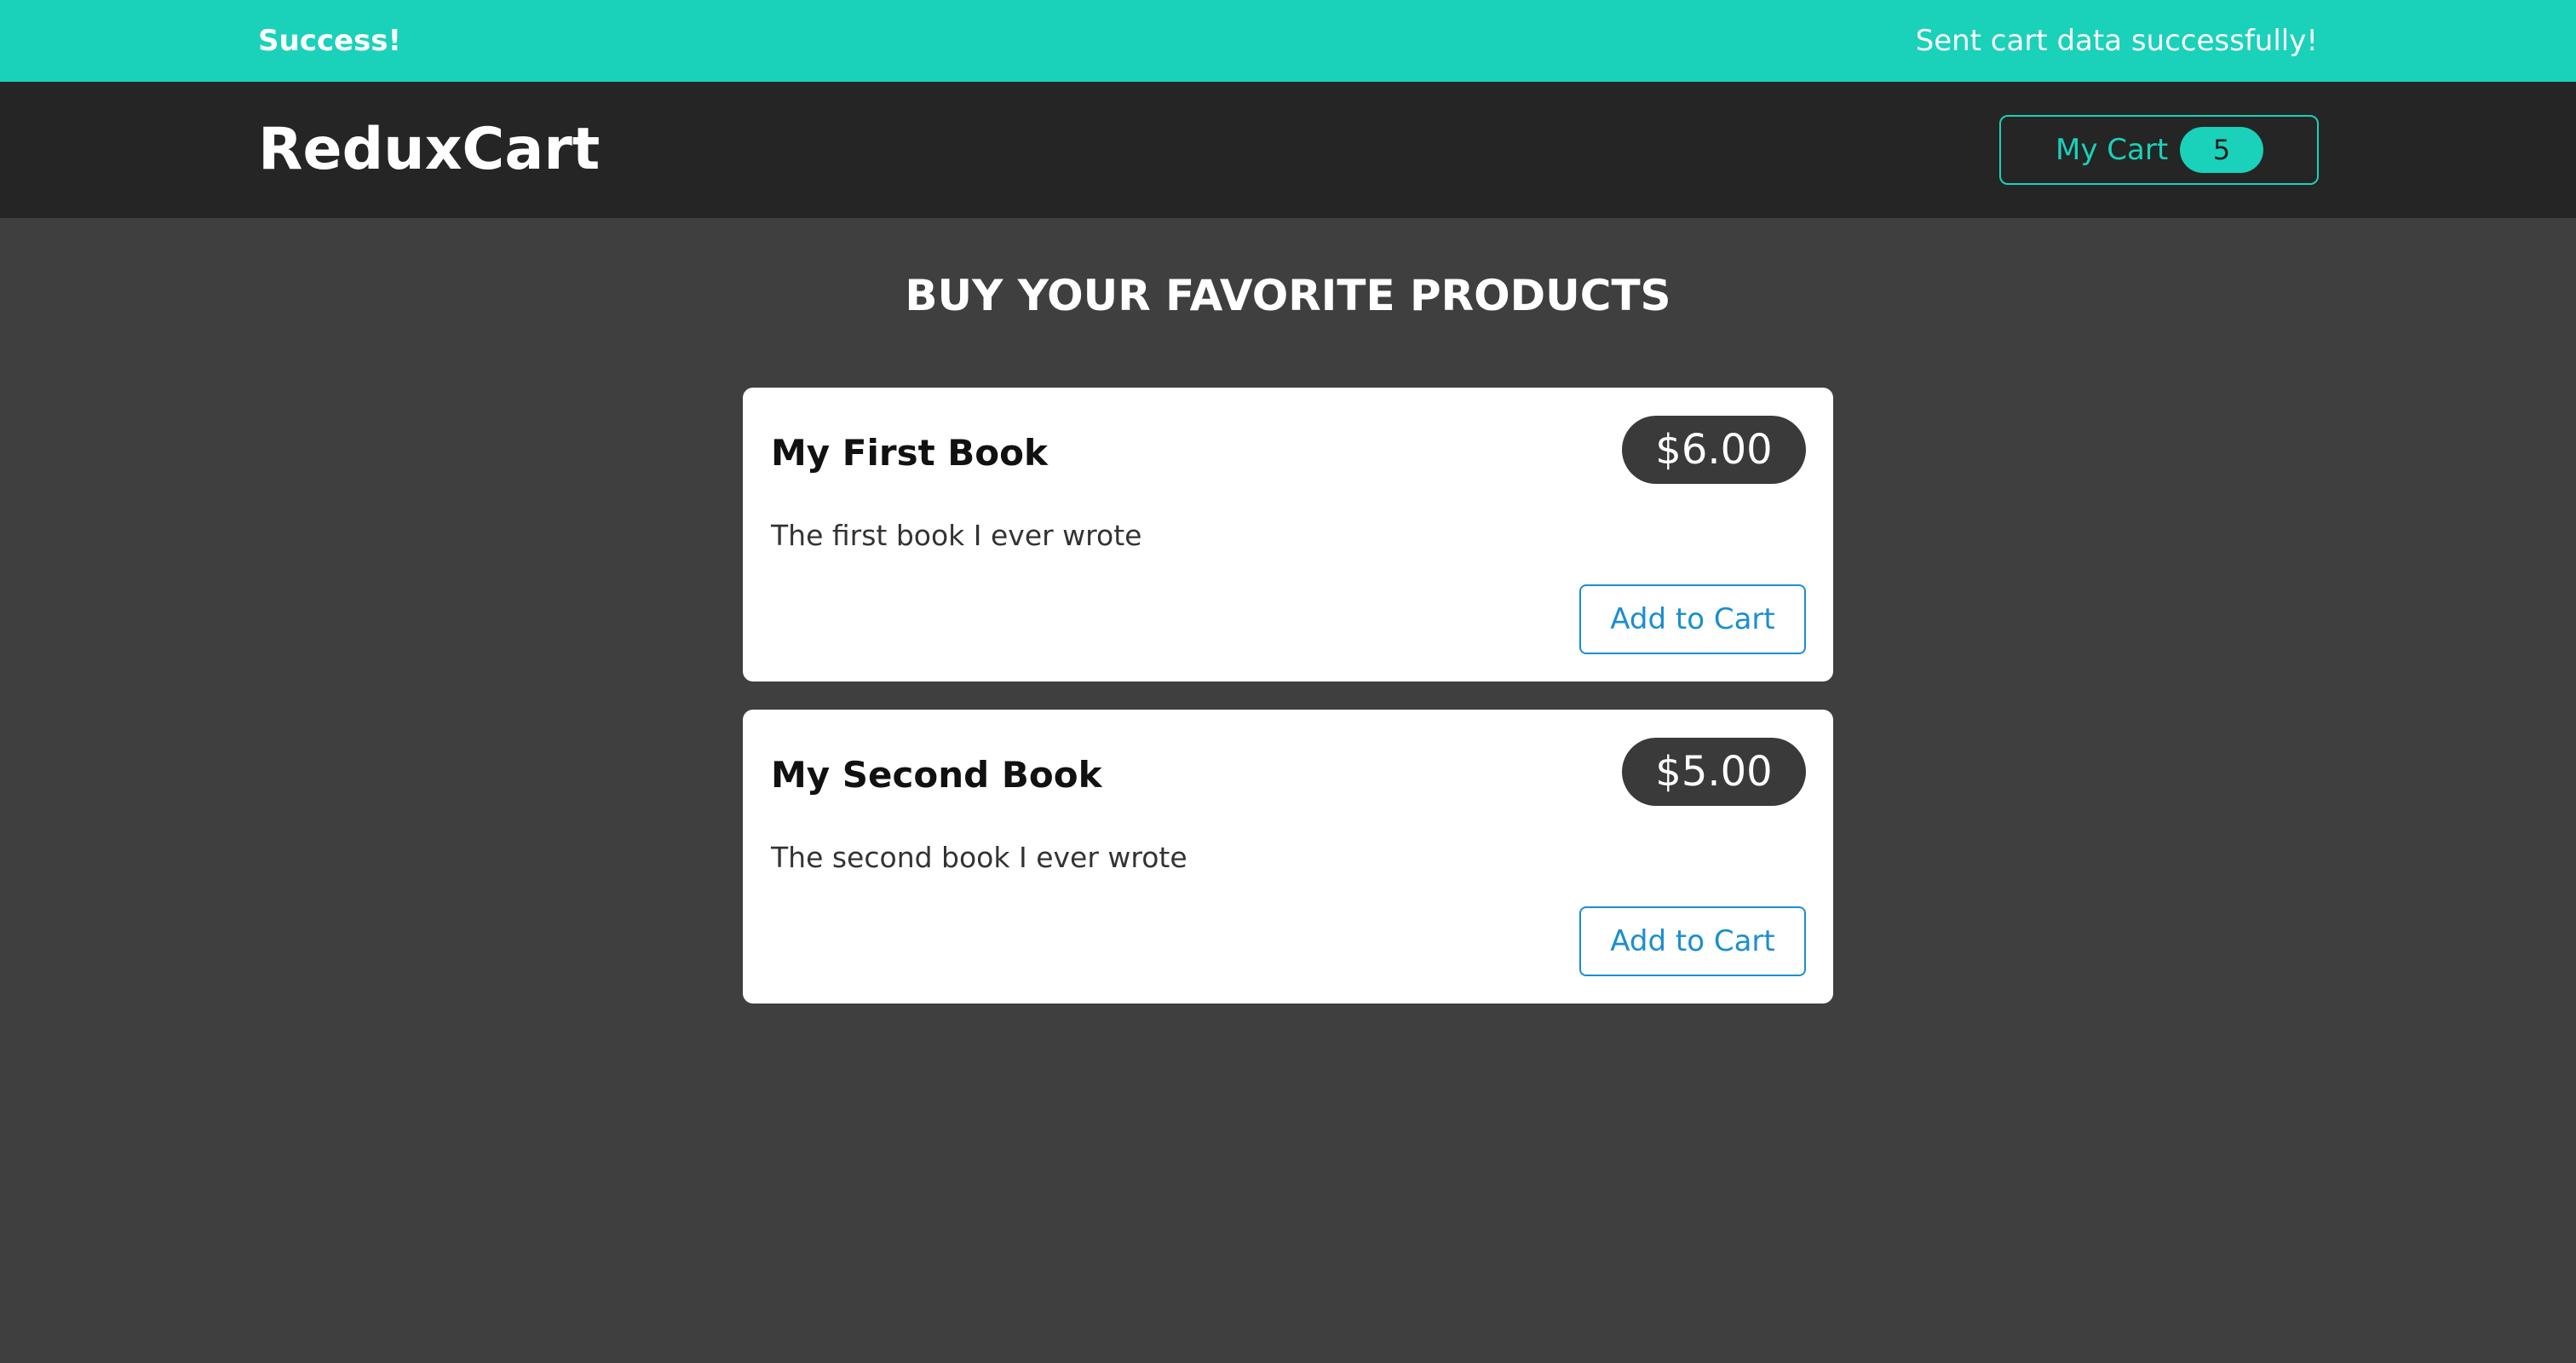  Describe the element at coordinates (1288, 41) in the screenshot. I see `success-notification: Success! Sent cart data successfully!` at that location.